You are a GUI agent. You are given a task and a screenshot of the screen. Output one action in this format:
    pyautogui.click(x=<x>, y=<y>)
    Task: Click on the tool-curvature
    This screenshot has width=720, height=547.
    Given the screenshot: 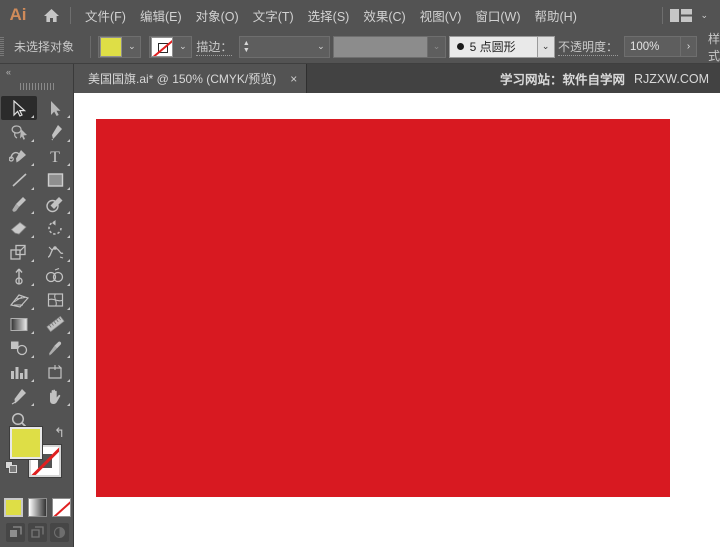 What is the action you would take?
    pyautogui.click(x=19, y=156)
    